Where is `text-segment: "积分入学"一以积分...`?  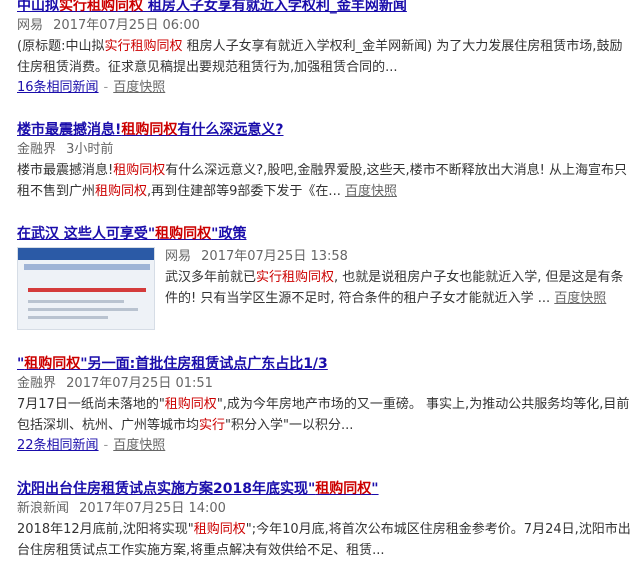
text-segment: "积分入学"一以积分... is located at coordinates (289, 425).